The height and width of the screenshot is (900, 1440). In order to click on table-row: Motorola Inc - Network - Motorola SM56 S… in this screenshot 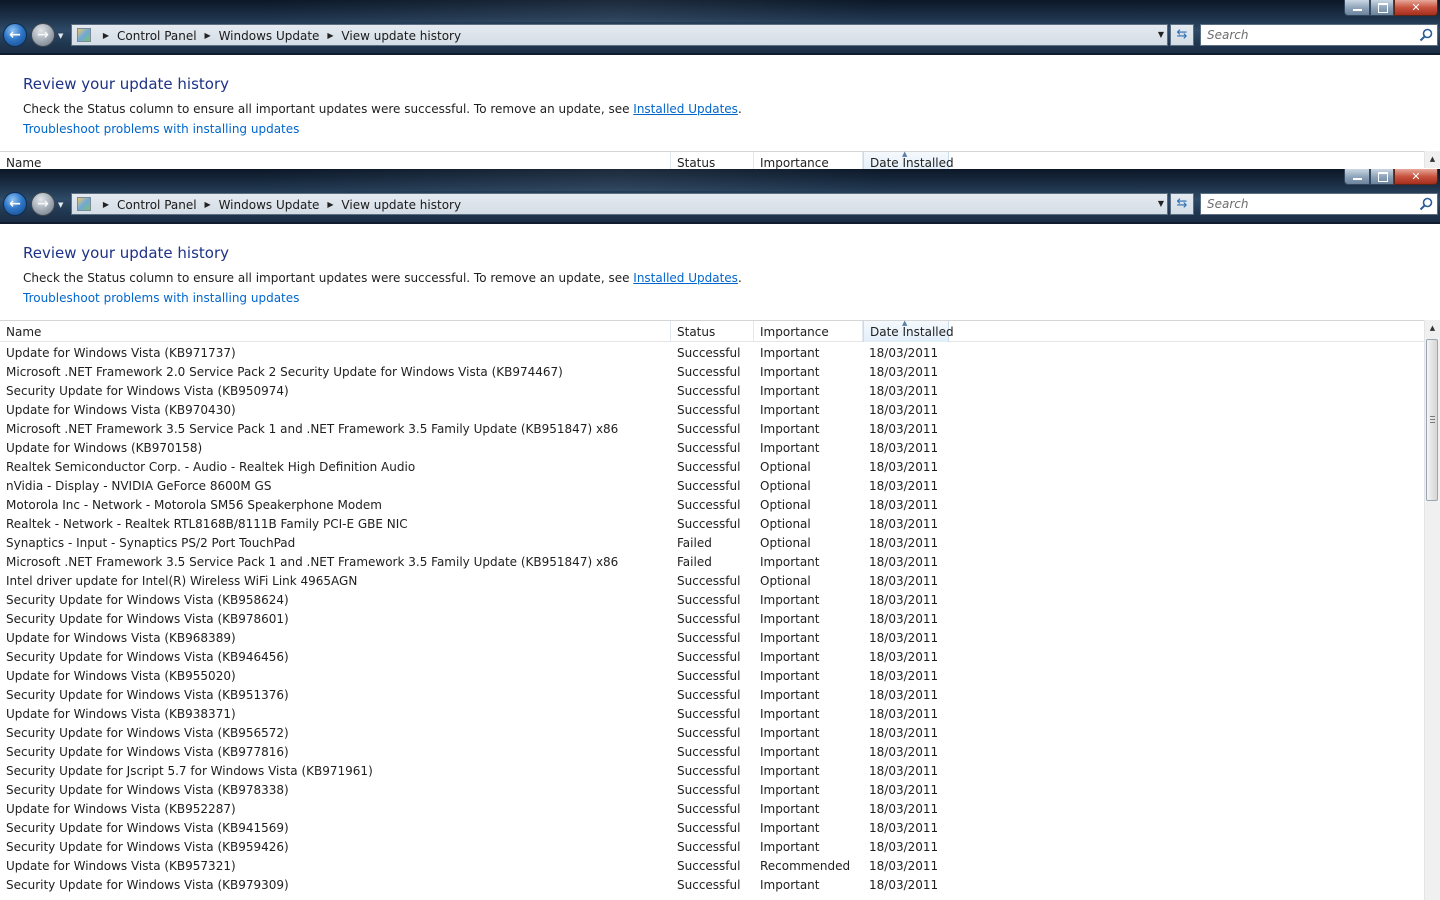, I will do `click(712, 505)`.